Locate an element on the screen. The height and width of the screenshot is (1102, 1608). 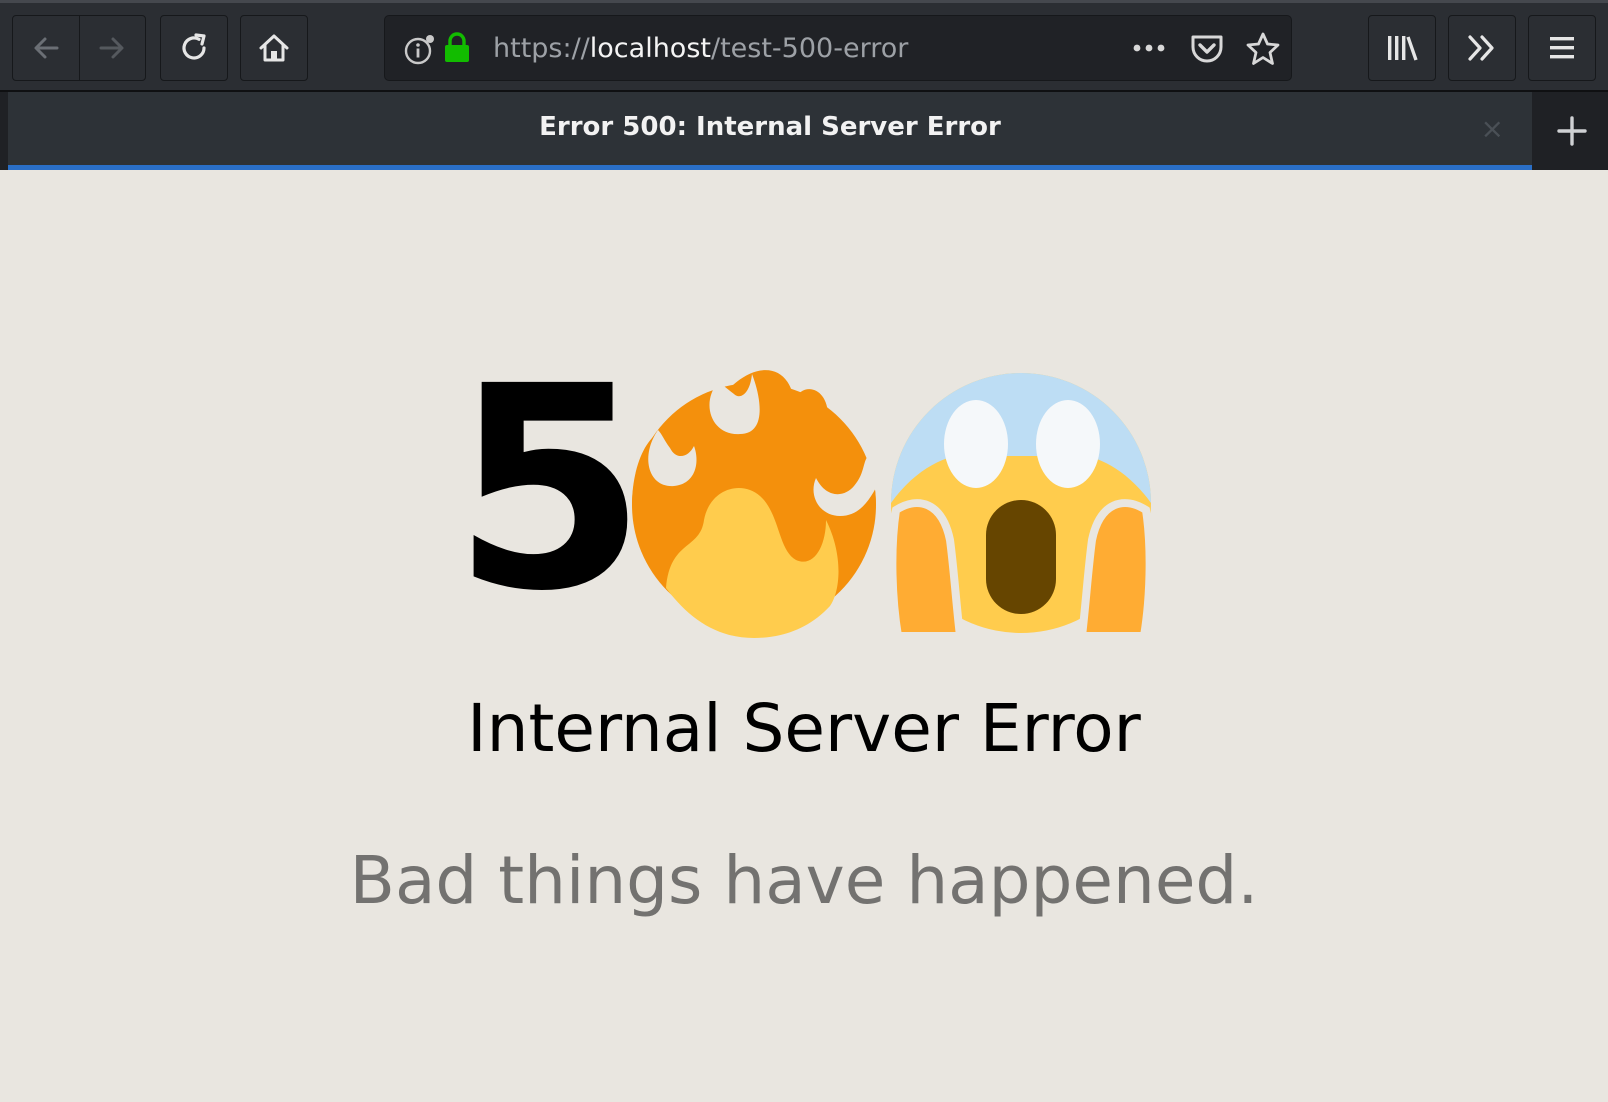
reload-button is located at coordinates (194, 48).